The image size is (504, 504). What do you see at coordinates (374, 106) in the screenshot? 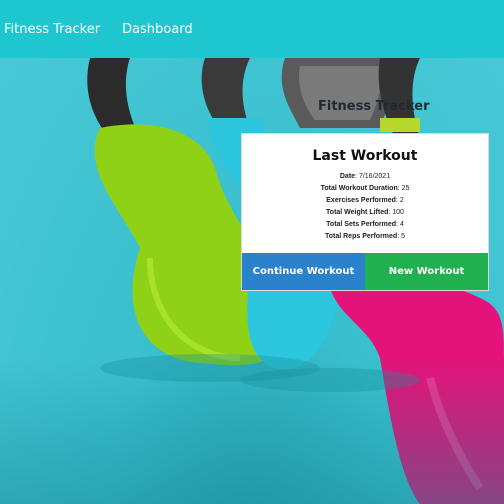
I see `page-title: Fitness Tracker` at bounding box center [374, 106].